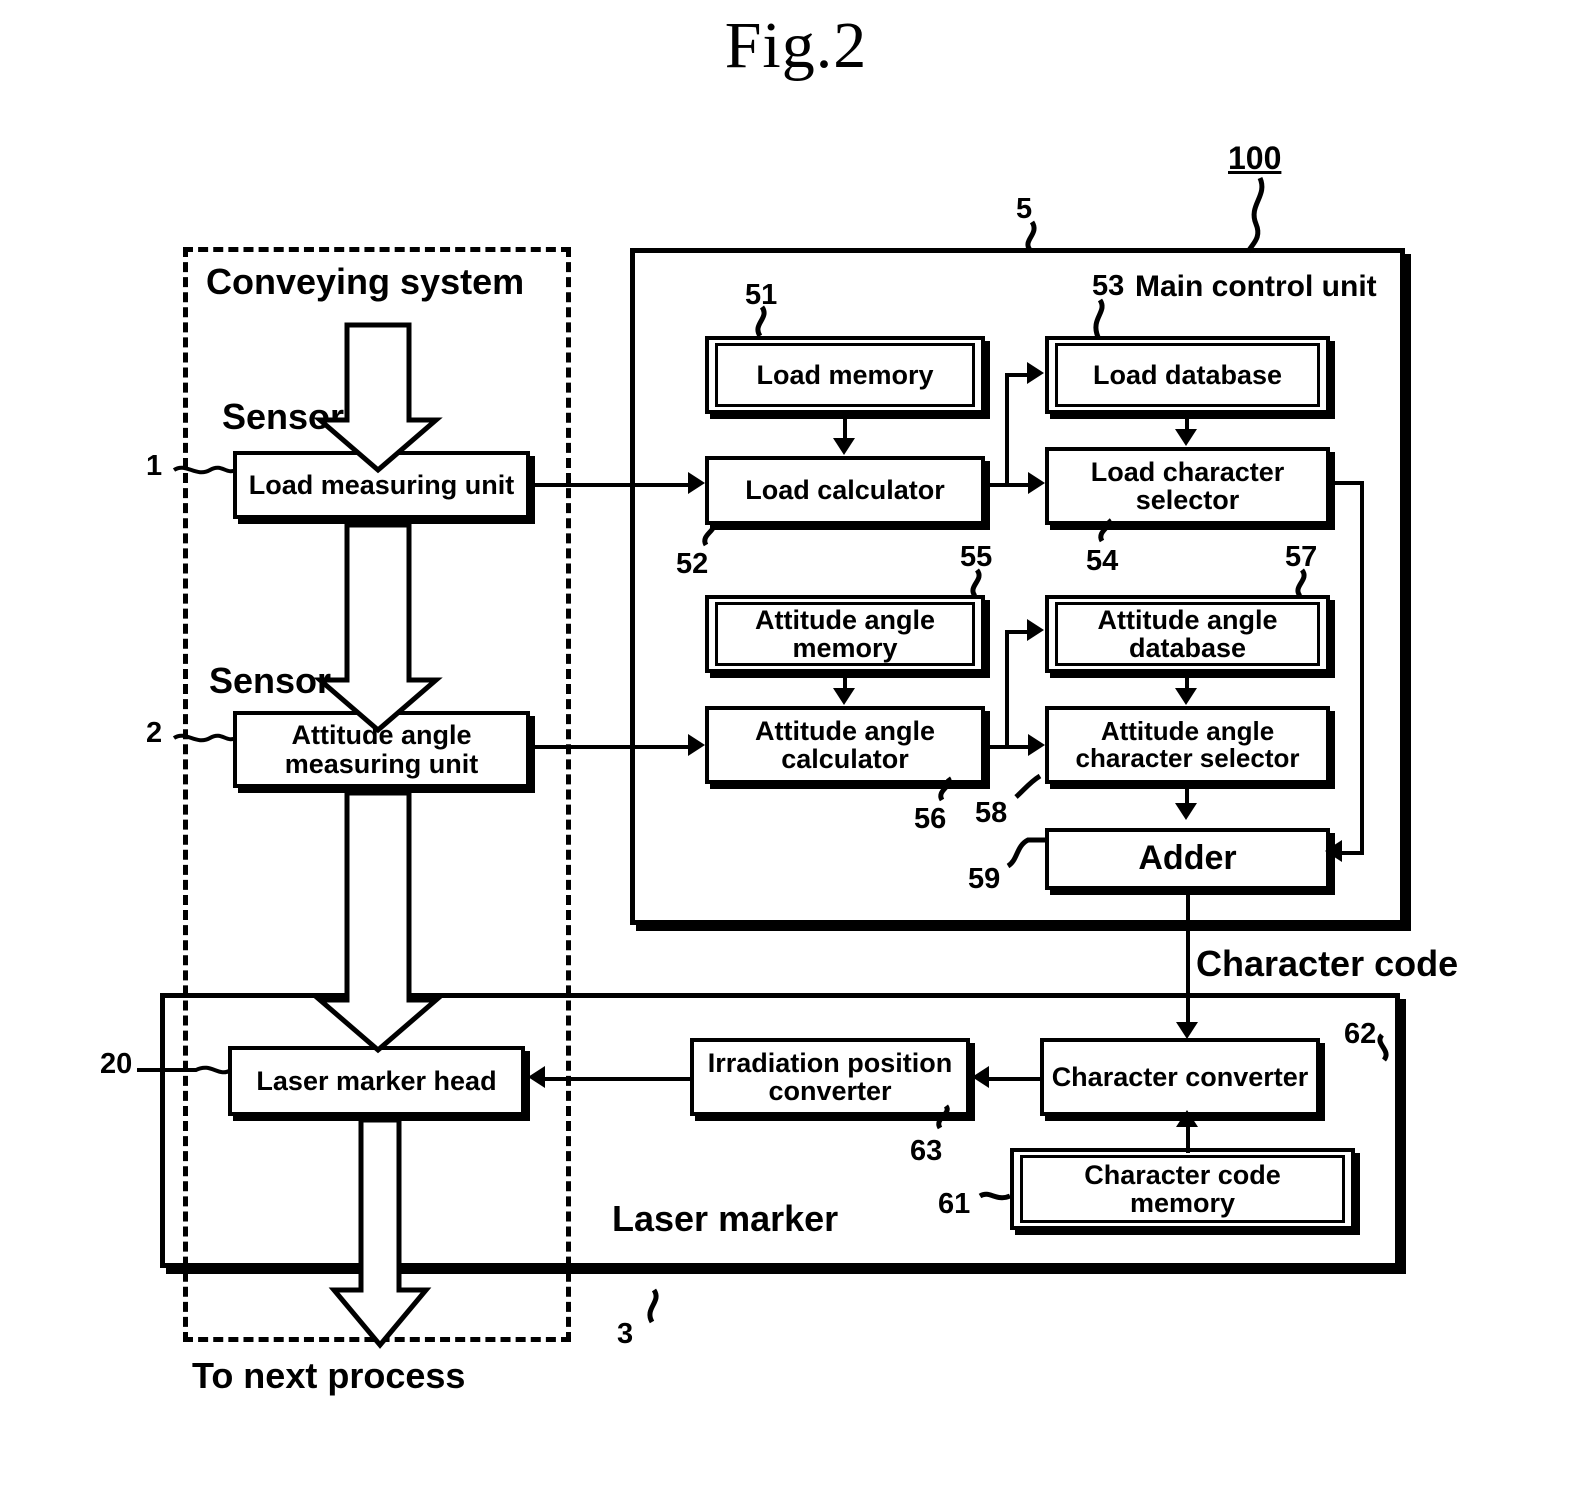 The image size is (1592, 1511). I want to click on attitude-angle-character-selector-block: Attitude angle character selector, so click(1187, 745).